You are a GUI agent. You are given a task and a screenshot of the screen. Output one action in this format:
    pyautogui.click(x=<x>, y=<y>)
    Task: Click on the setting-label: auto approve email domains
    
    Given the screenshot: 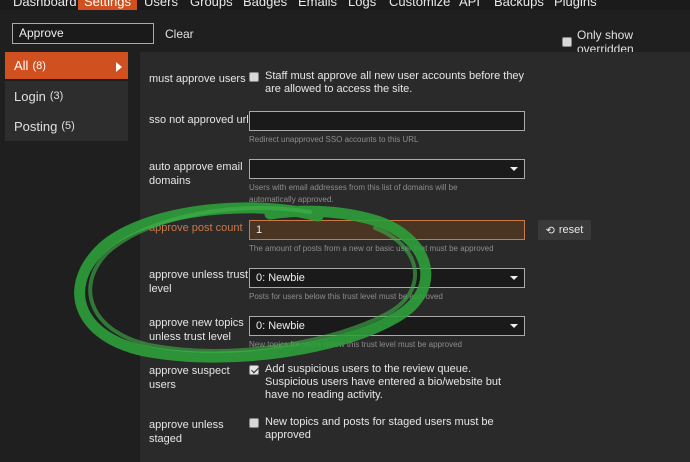 What is the action you would take?
    pyautogui.click(x=196, y=174)
    